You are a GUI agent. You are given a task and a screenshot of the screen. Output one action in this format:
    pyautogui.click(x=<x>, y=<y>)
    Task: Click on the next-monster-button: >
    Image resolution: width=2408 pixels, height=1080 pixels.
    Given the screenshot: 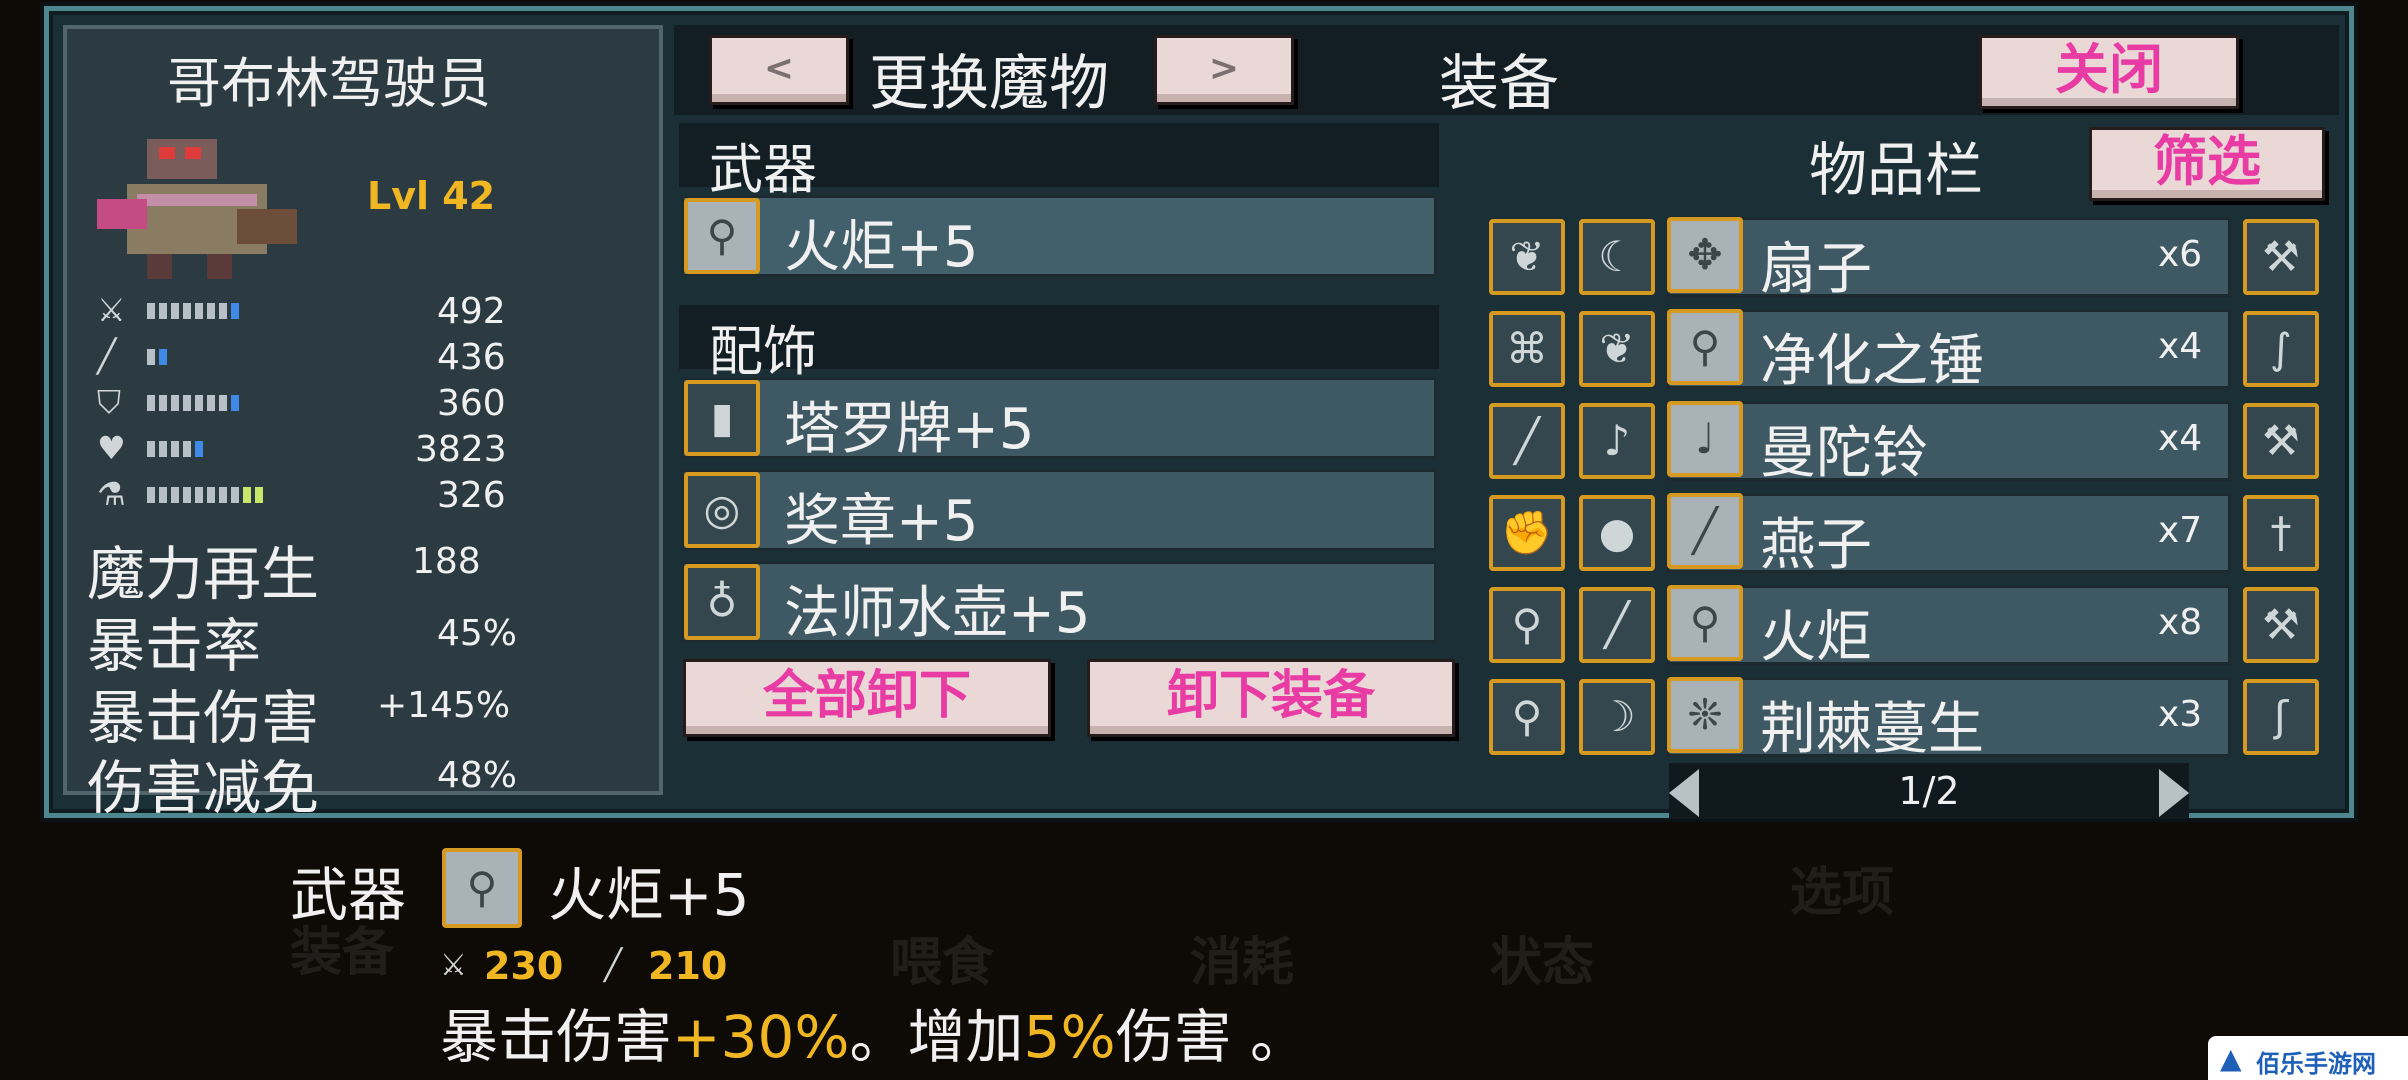 What is the action you would take?
    pyautogui.click(x=1224, y=70)
    